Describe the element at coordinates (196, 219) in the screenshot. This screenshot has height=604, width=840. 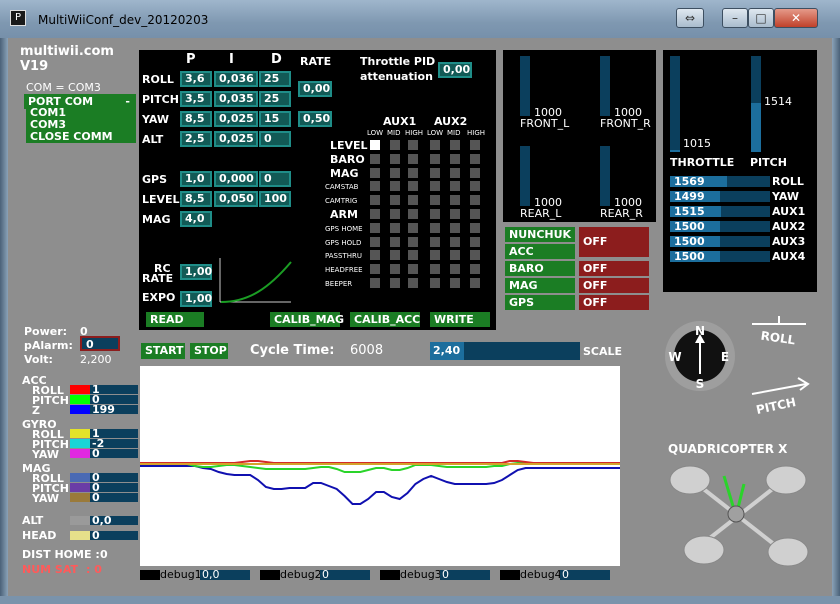
I see `pid-p-value: 4,0` at that location.